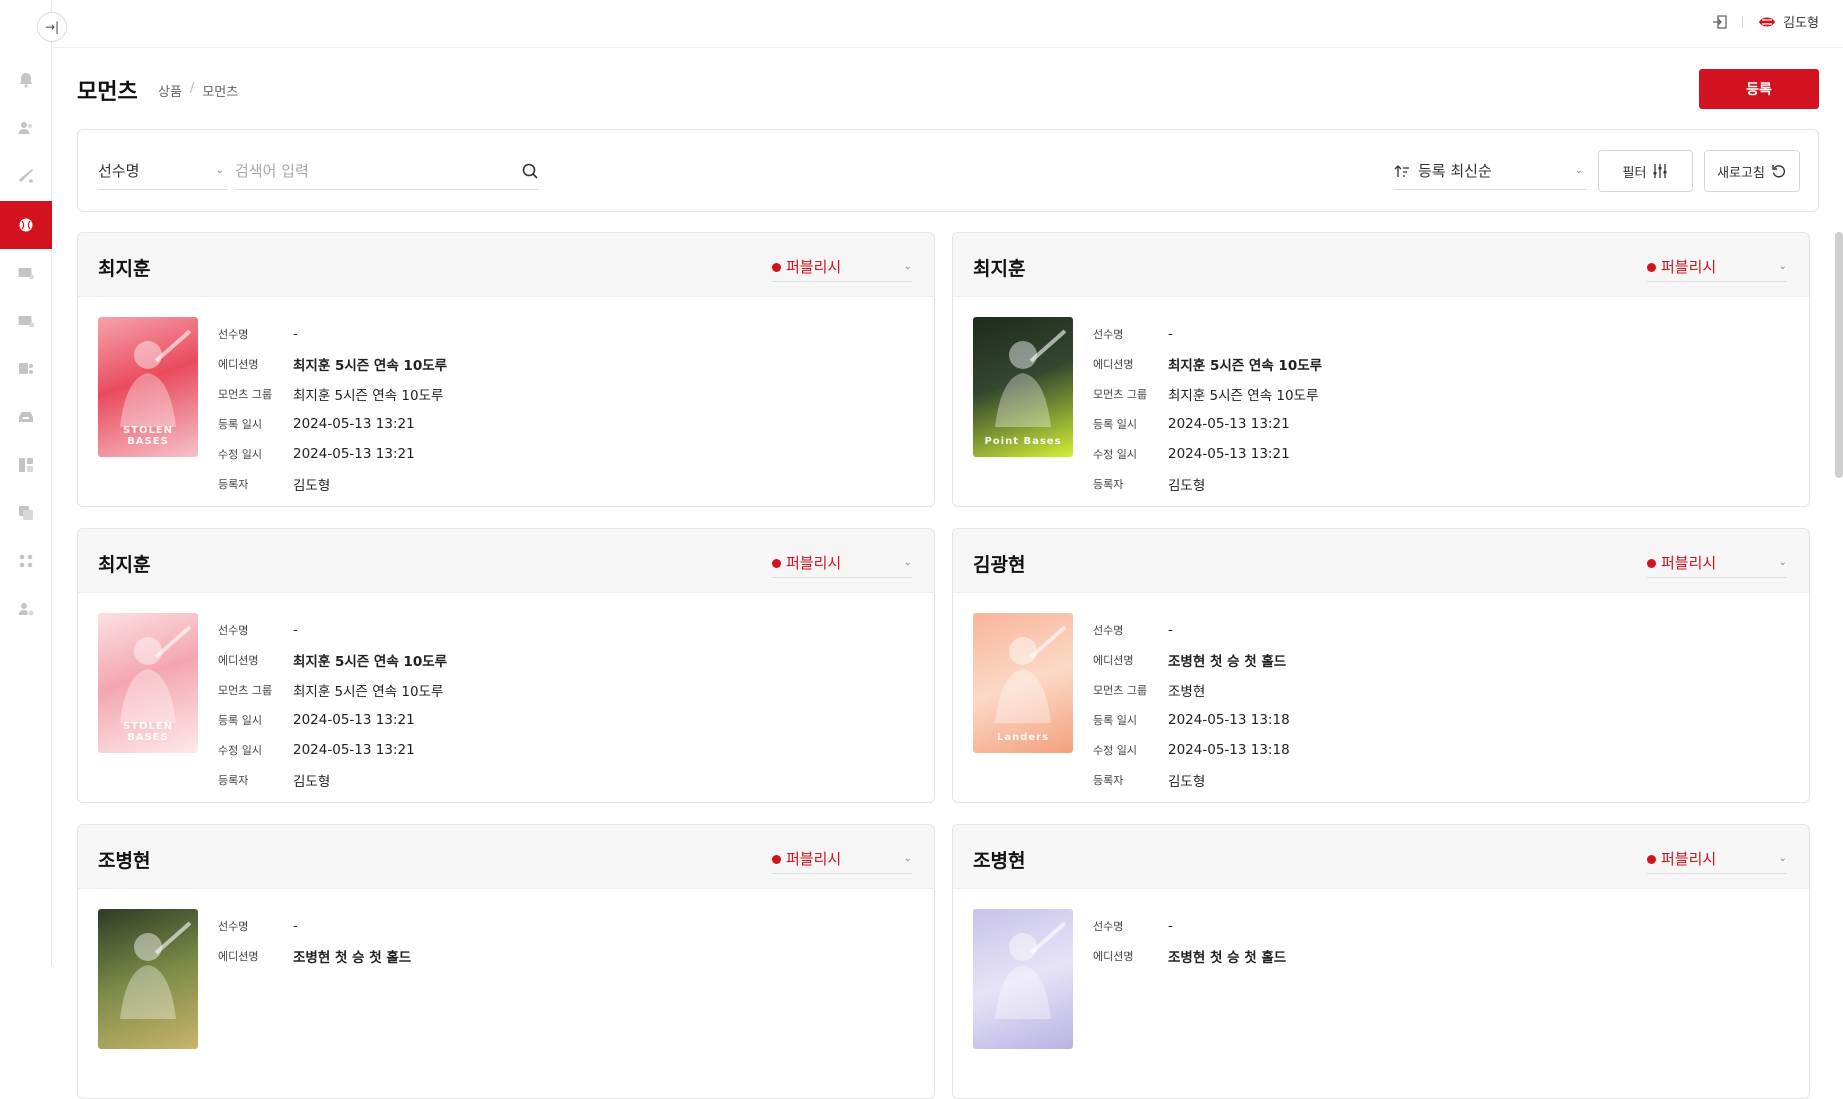 This screenshot has width=1843, height=1099. What do you see at coordinates (999, 861) in the screenshot?
I see `card-player-name: 조병현` at bounding box center [999, 861].